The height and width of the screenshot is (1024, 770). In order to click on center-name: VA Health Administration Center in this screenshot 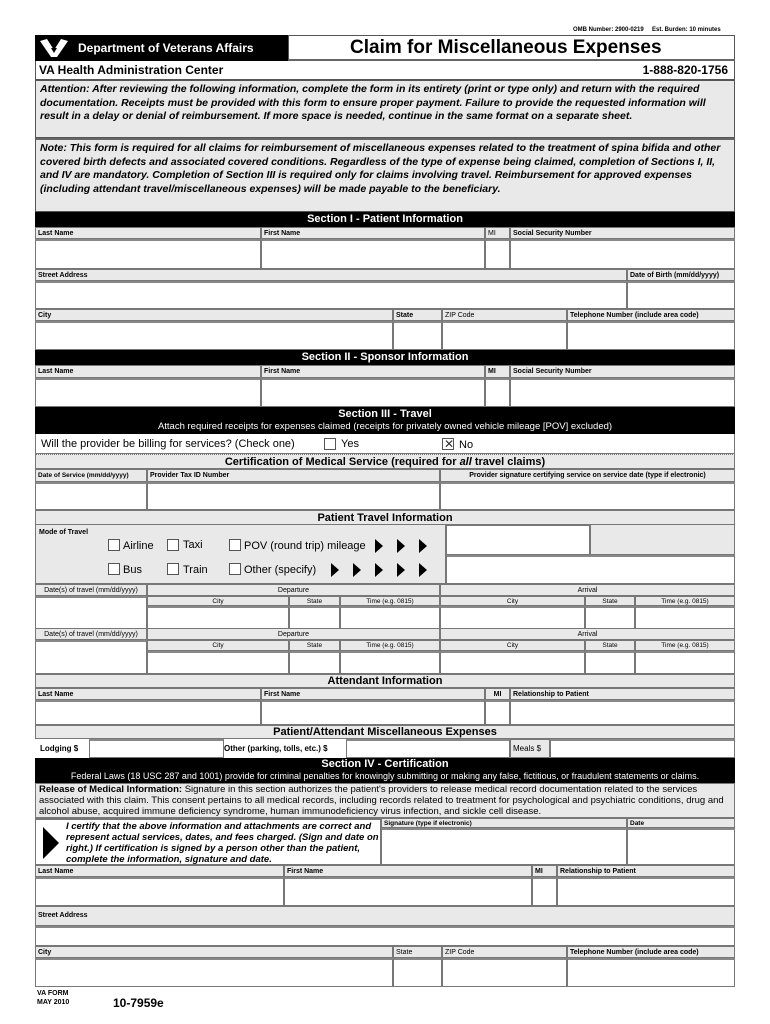, I will do `click(131, 70)`.